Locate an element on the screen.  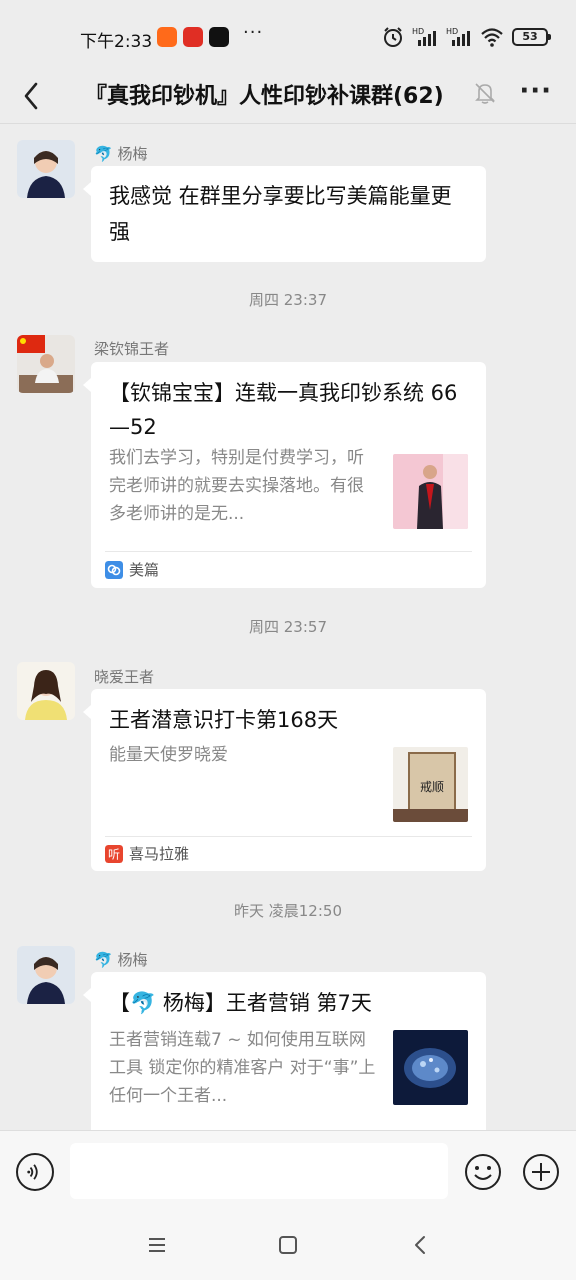
chat-title: 『真我印钞机』人性印钞补课群(62) is located at coordinates (264, 94).